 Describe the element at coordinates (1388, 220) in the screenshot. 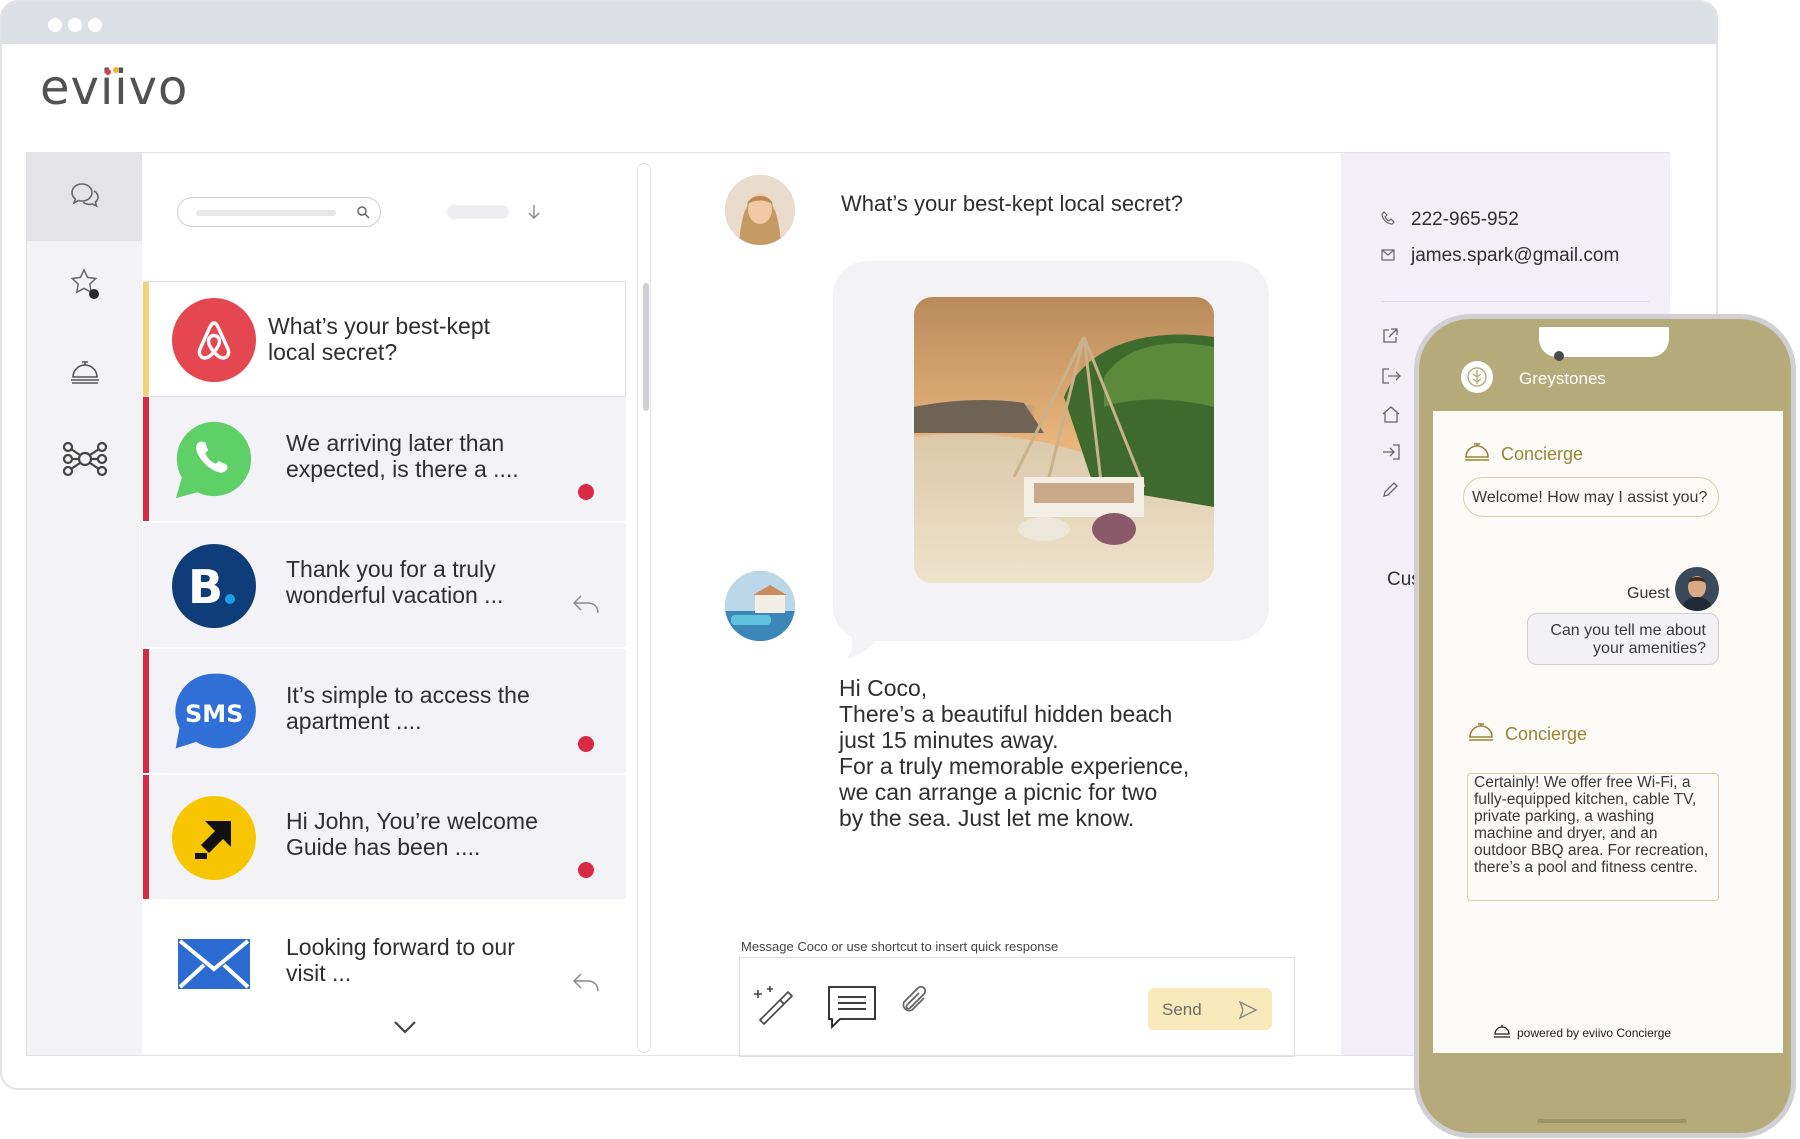

I see `phone-icon` at that location.